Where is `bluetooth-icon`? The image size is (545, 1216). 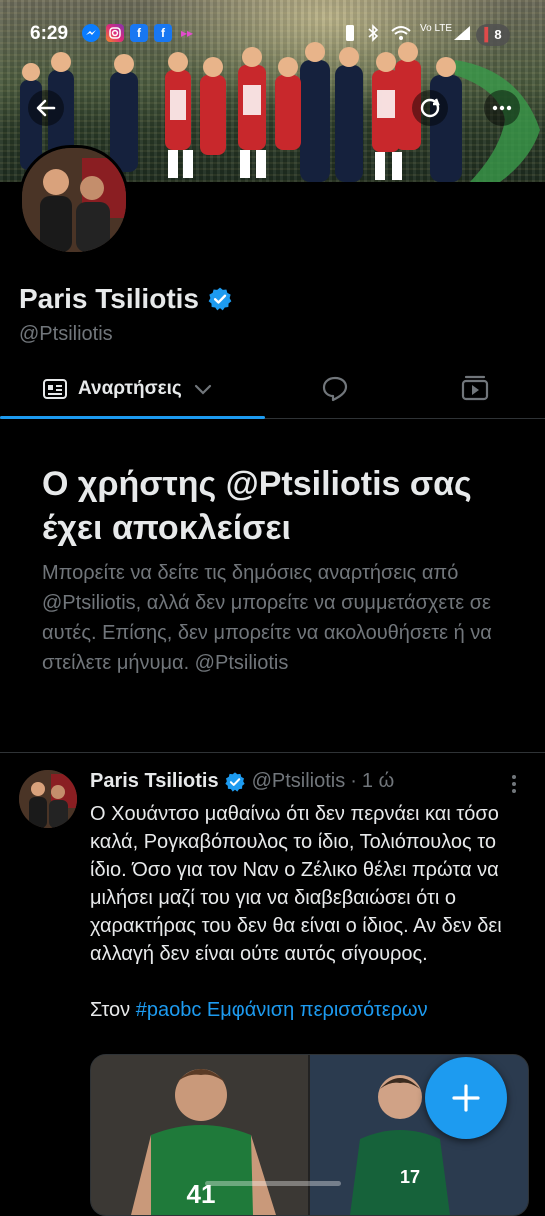 bluetooth-icon is located at coordinates (373, 34).